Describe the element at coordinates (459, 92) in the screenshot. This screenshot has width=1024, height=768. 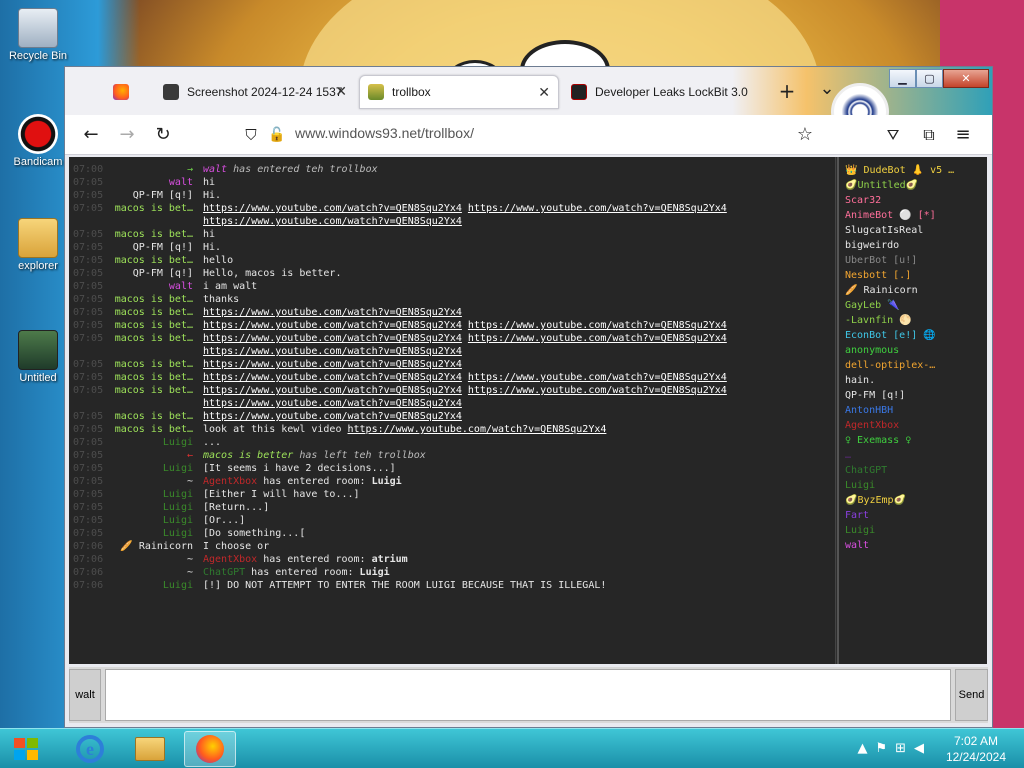
I see `tab-trollbox: trollbox ✕` at that location.